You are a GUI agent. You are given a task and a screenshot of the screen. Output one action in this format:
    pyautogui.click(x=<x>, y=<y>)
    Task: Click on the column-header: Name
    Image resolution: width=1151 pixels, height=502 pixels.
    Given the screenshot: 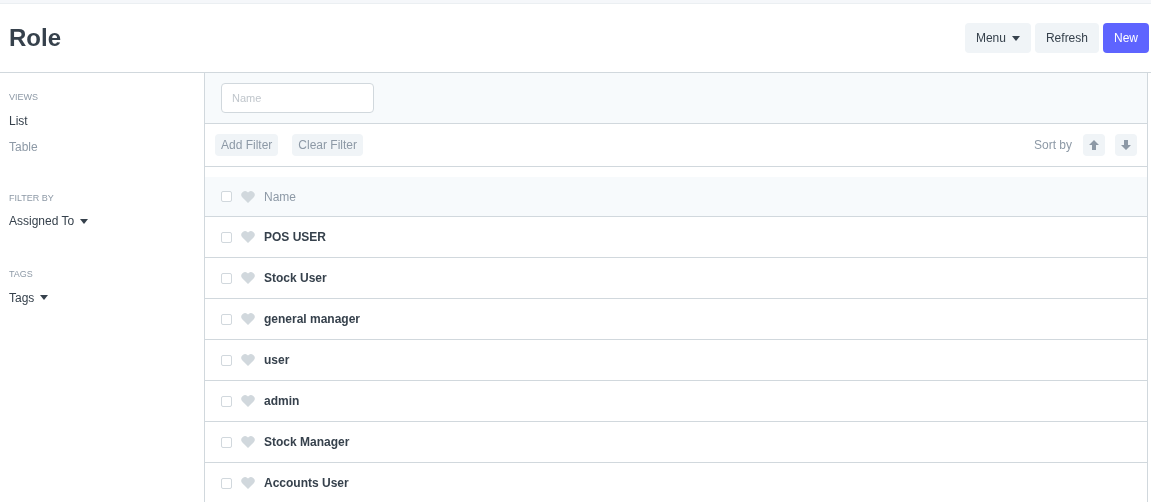 What is the action you would take?
    pyautogui.click(x=280, y=197)
    